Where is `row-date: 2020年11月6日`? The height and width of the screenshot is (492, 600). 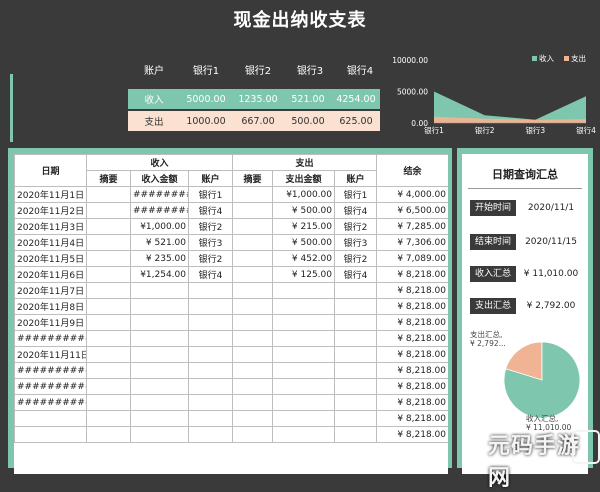 row-date: 2020年11月6日 is located at coordinates (50, 274).